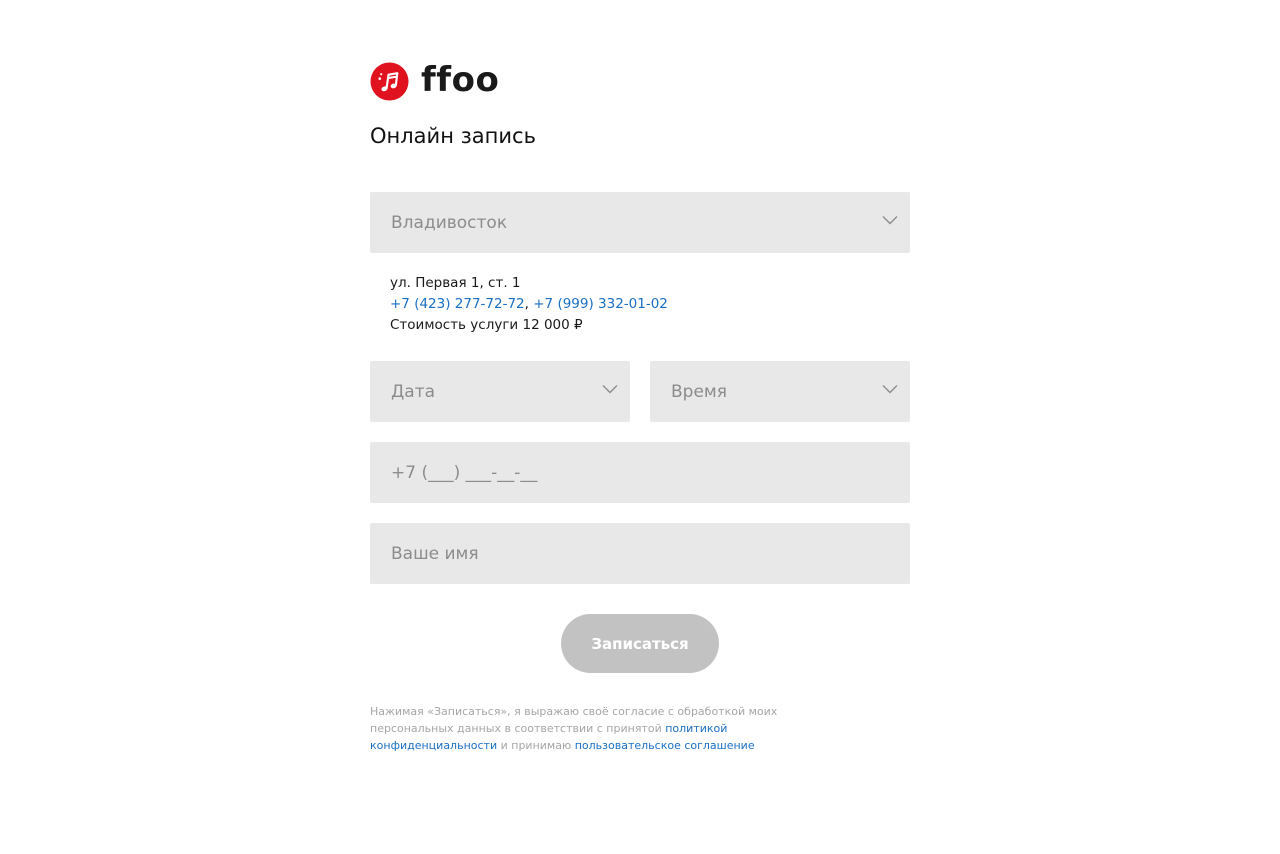 The image size is (1280, 854). What do you see at coordinates (640, 643) in the screenshot?
I see `submit-button: Записаться` at bounding box center [640, 643].